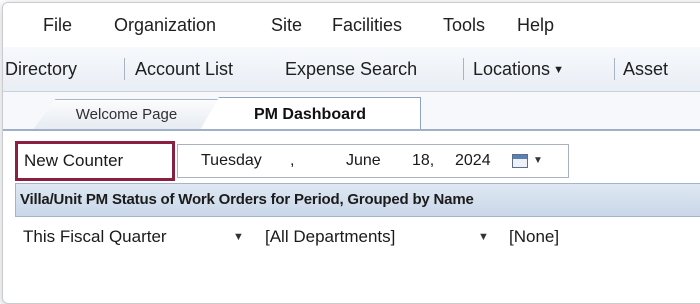 The height and width of the screenshot is (304, 700). I want to click on menu-site: Site, so click(286, 25).